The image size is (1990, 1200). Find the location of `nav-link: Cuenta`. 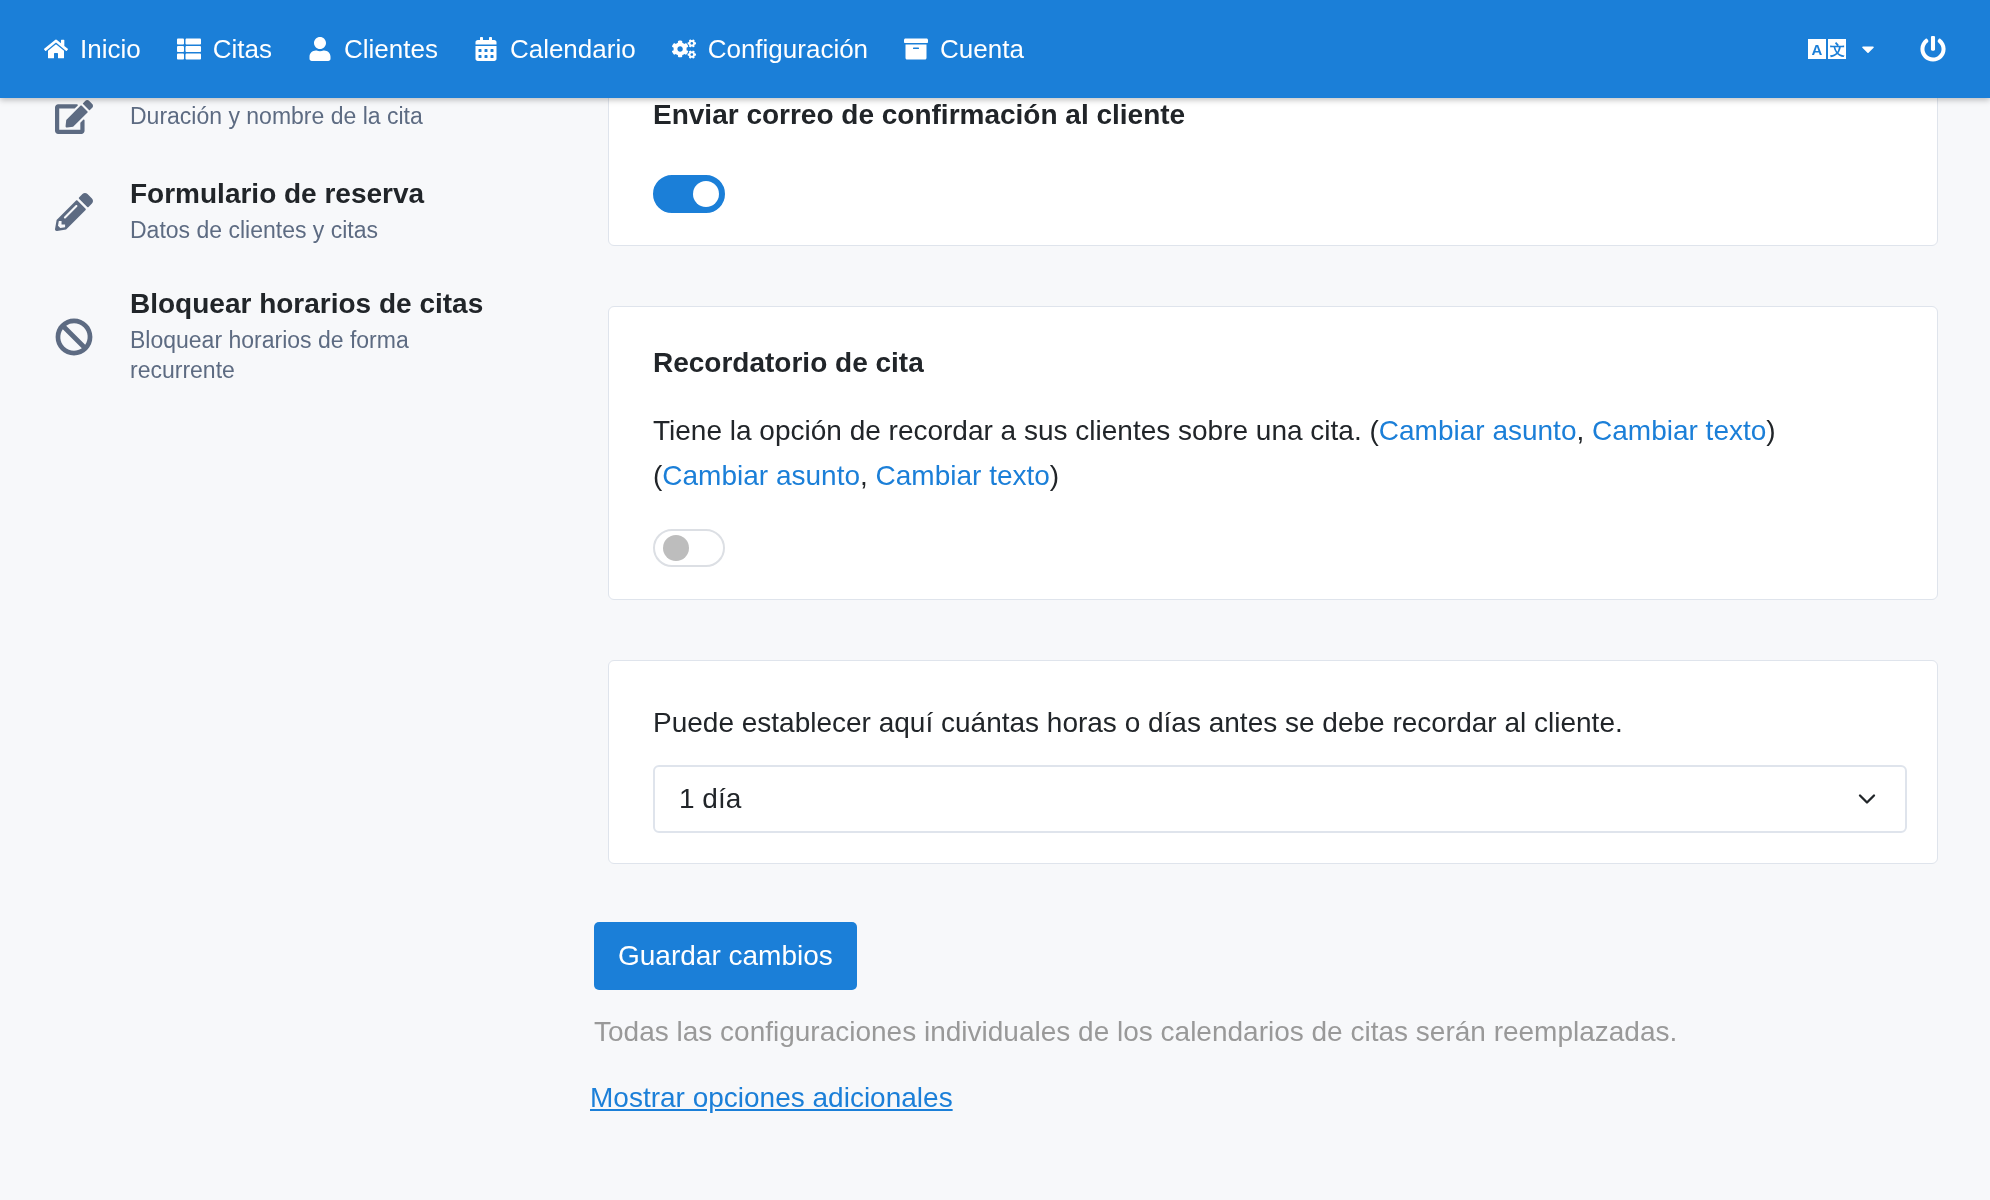

nav-link: Cuenta is located at coordinates (964, 49).